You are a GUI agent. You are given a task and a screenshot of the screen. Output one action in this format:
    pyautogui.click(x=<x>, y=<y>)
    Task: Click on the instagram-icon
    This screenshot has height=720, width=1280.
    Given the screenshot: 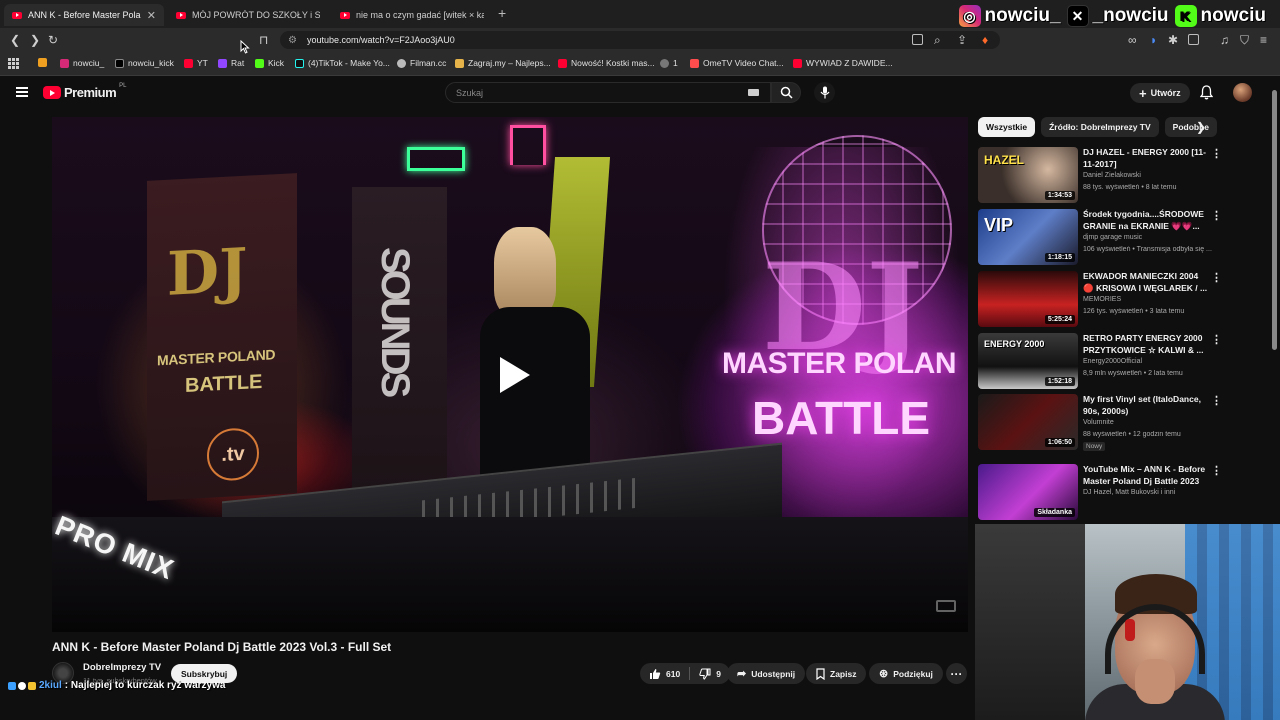 What is the action you would take?
    pyautogui.click(x=64, y=63)
    